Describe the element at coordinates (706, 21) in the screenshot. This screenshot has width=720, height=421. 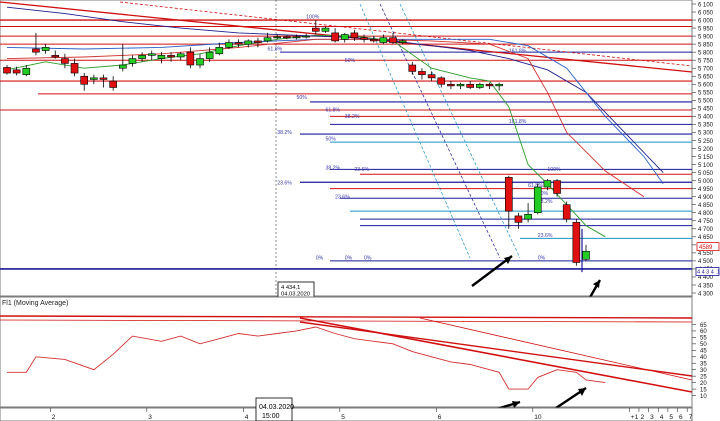
I see `y-tick-label: 6 000` at that location.